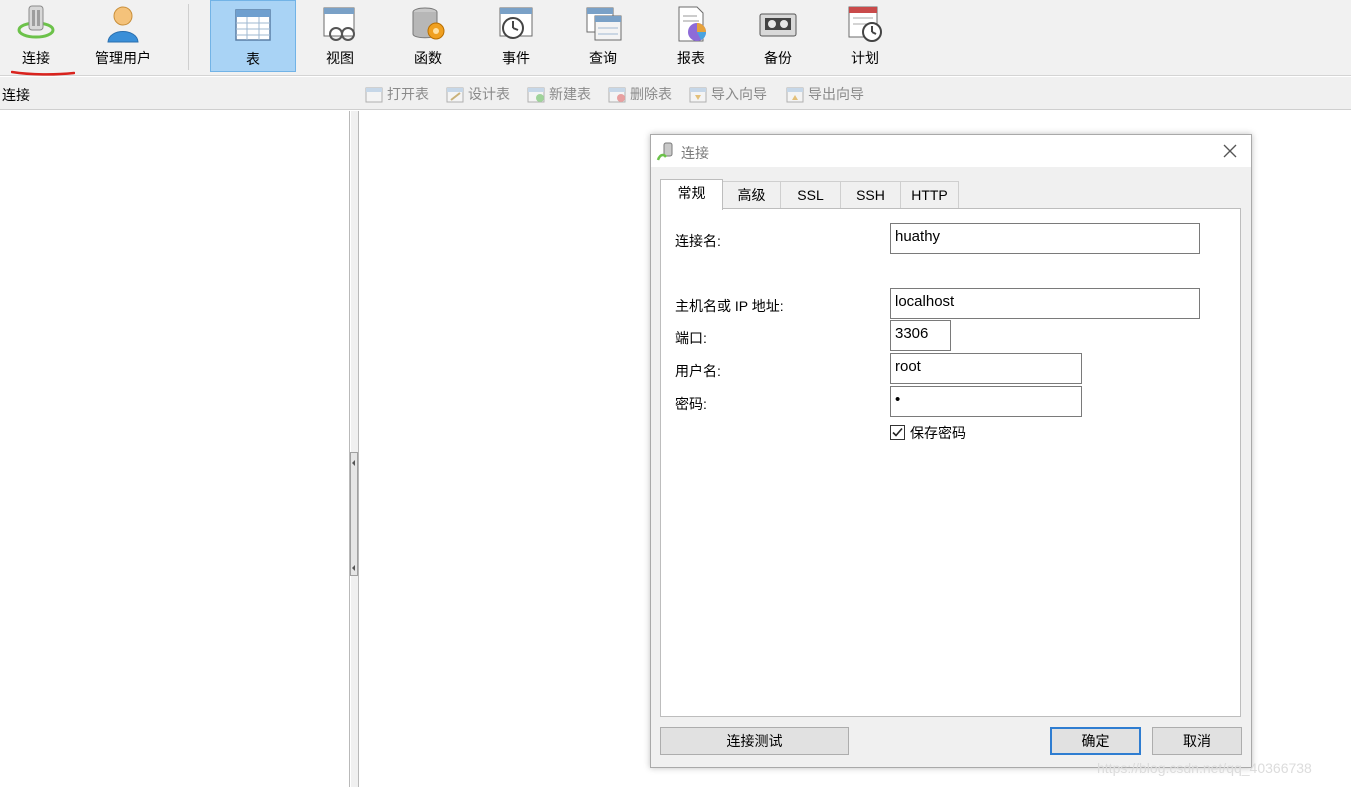 Image resolution: width=1351 pixels, height=787 pixels. What do you see at coordinates (698, 94) in the screenshot?
I see `import-wizard-icon` at bounding box center [698, 94].